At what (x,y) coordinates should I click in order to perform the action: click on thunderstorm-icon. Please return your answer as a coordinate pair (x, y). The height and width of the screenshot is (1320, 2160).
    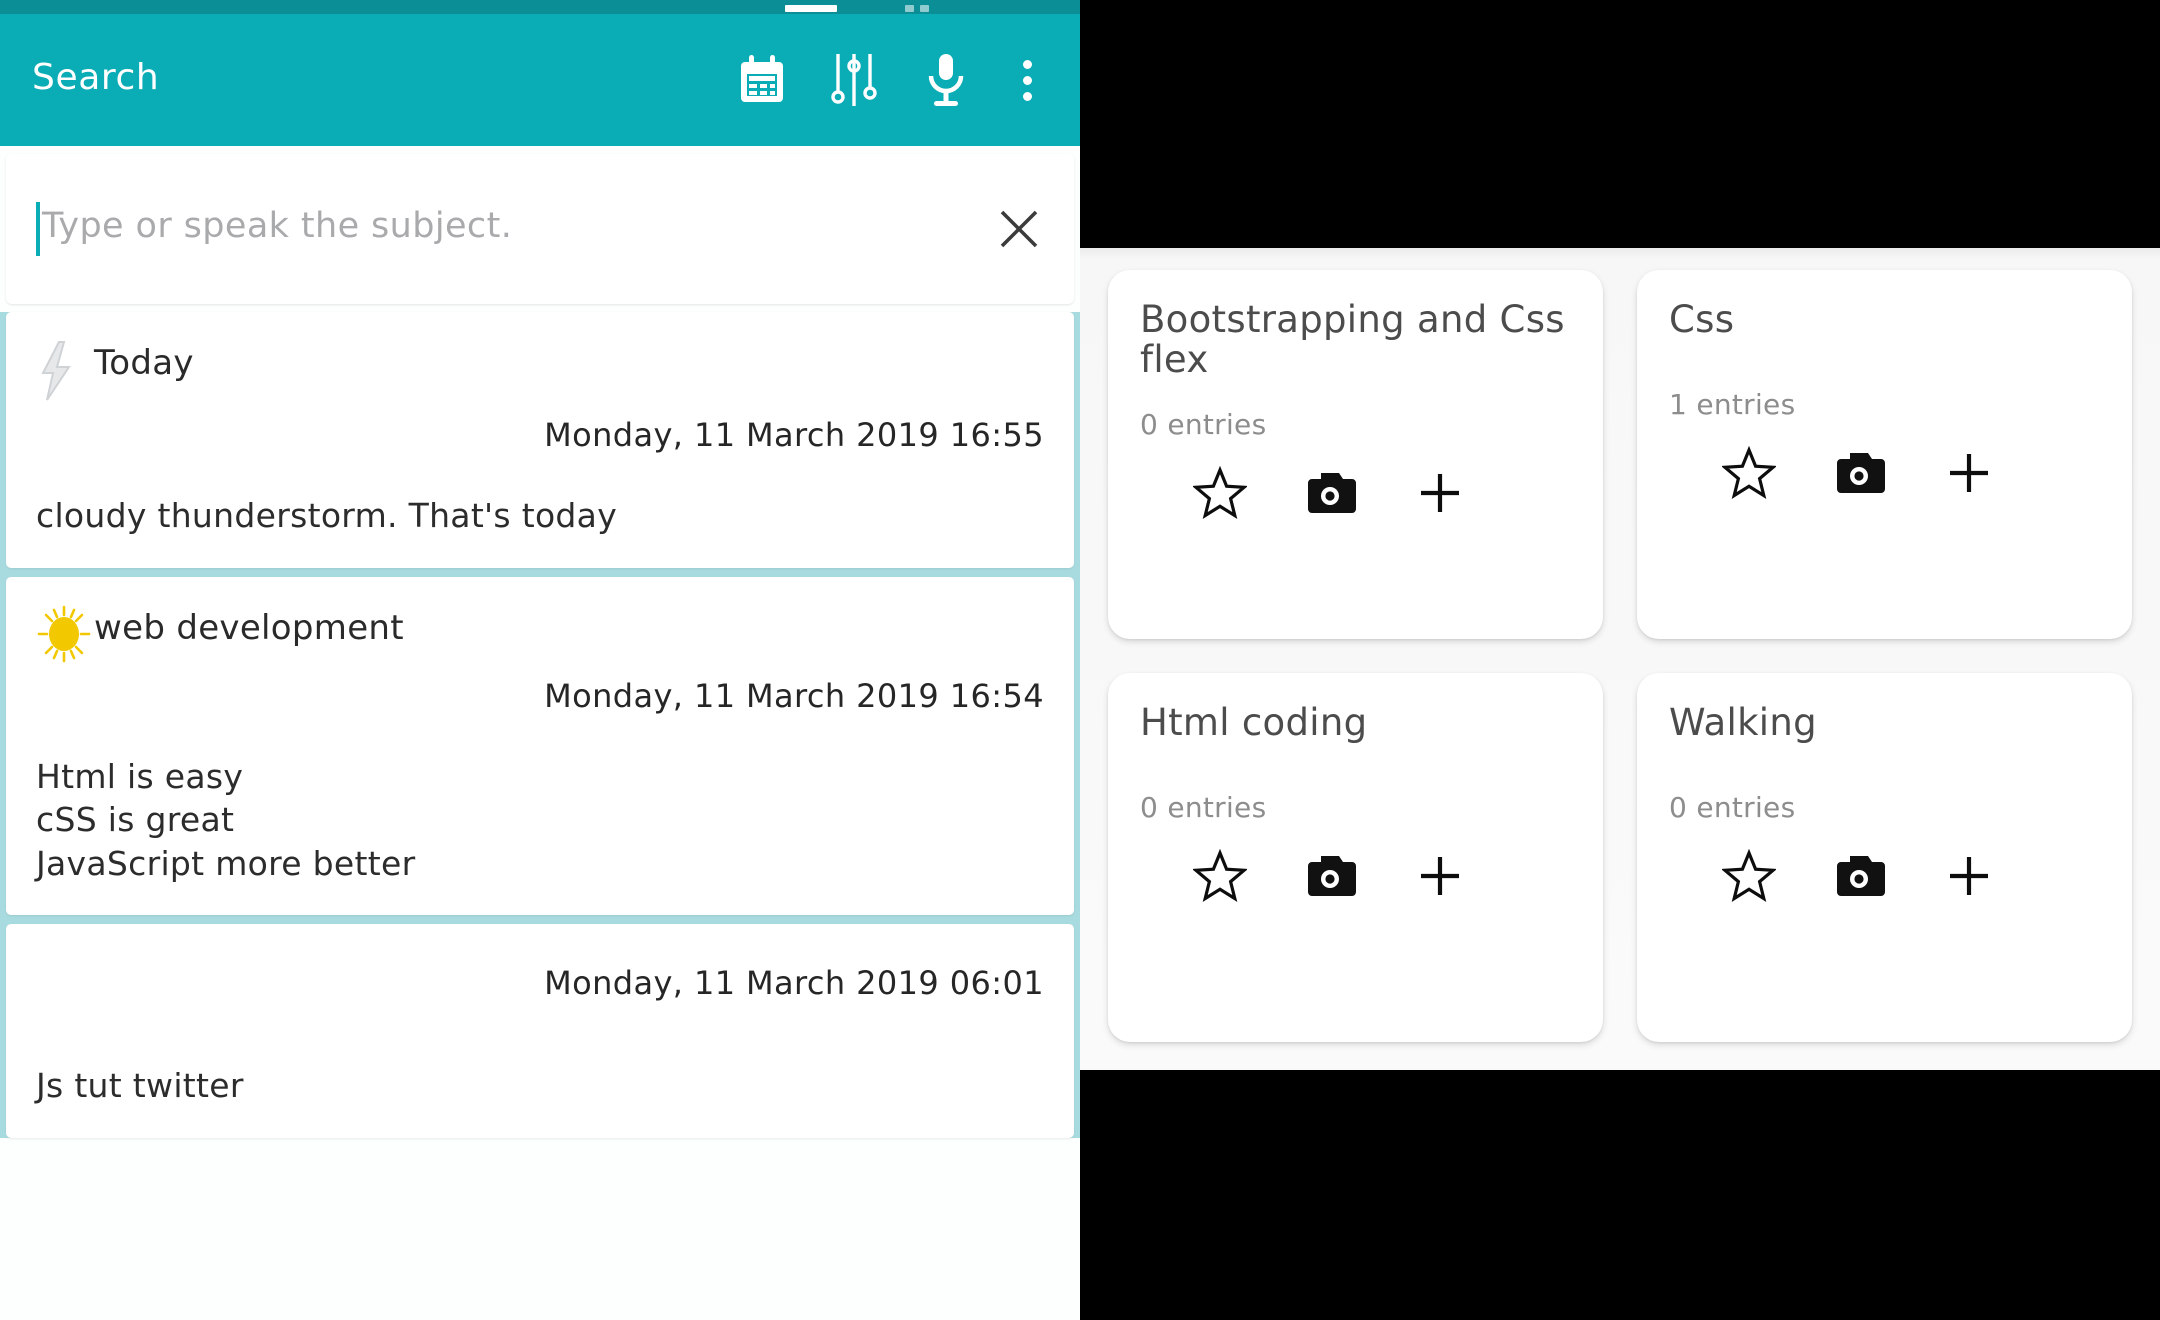
    Looking at the image, I should click on (65, 370).